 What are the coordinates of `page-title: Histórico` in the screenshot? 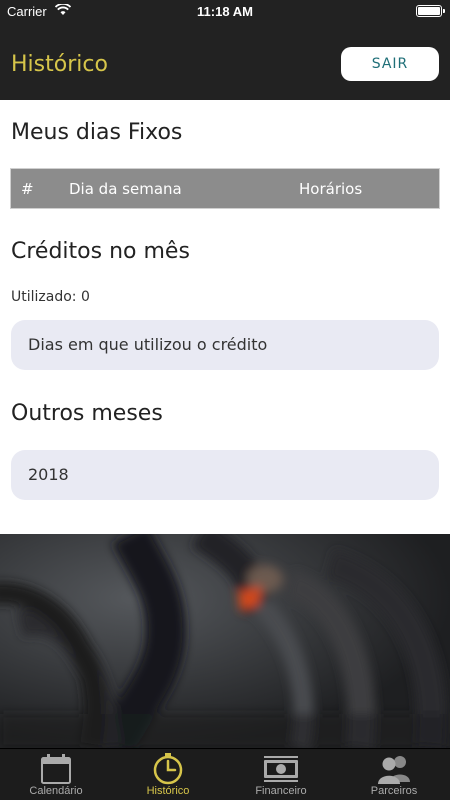 It's located at (59, 64).